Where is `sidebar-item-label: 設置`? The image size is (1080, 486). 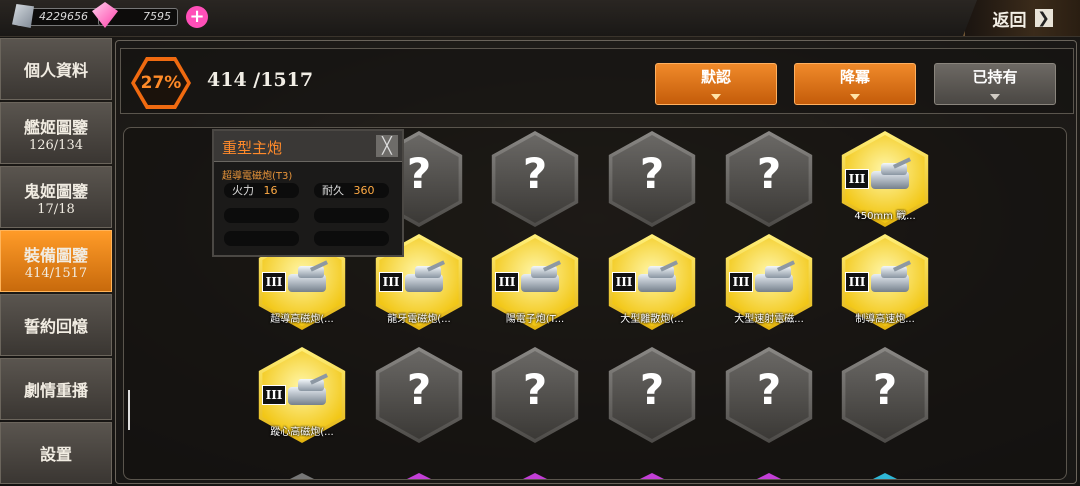
sidebar-item-label: 設置 is located at coordinates (55, 454).